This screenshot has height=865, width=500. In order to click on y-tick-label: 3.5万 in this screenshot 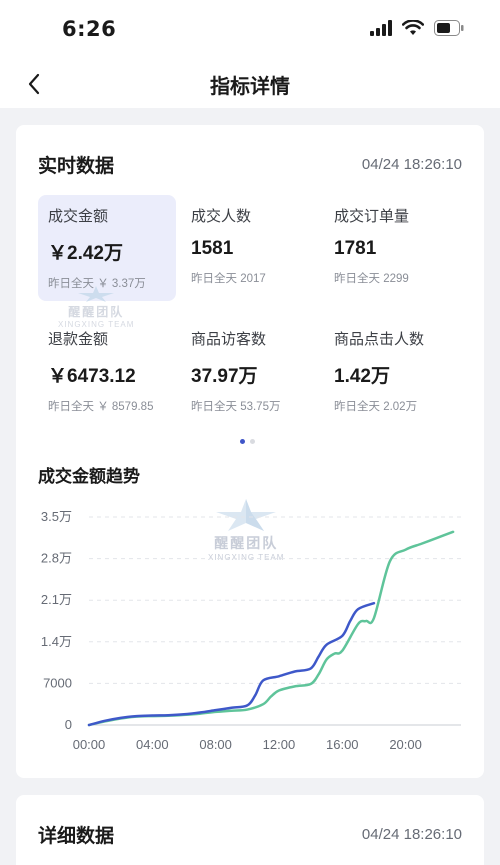, I will do `click(56, 516)`.